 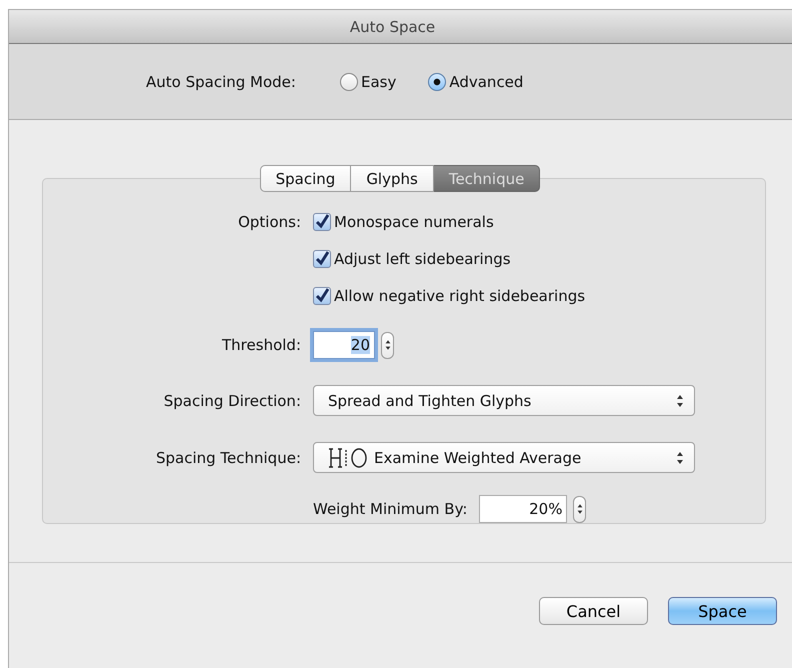 I want to click on radio-button: Advanced, so click(x=476, y=81).